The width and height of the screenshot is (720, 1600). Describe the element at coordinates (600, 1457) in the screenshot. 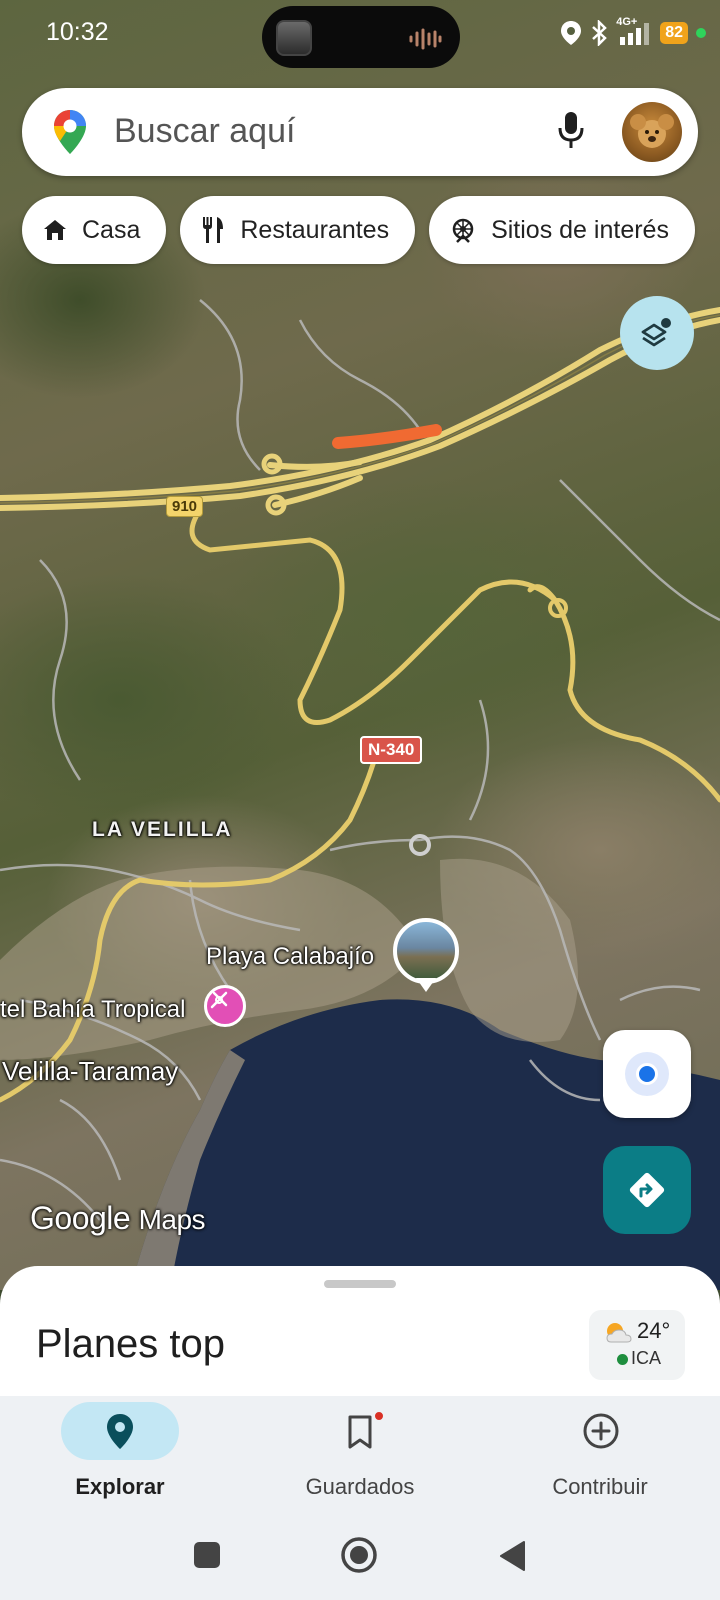

I see `nav-contribuir: Contribuir` at that location.